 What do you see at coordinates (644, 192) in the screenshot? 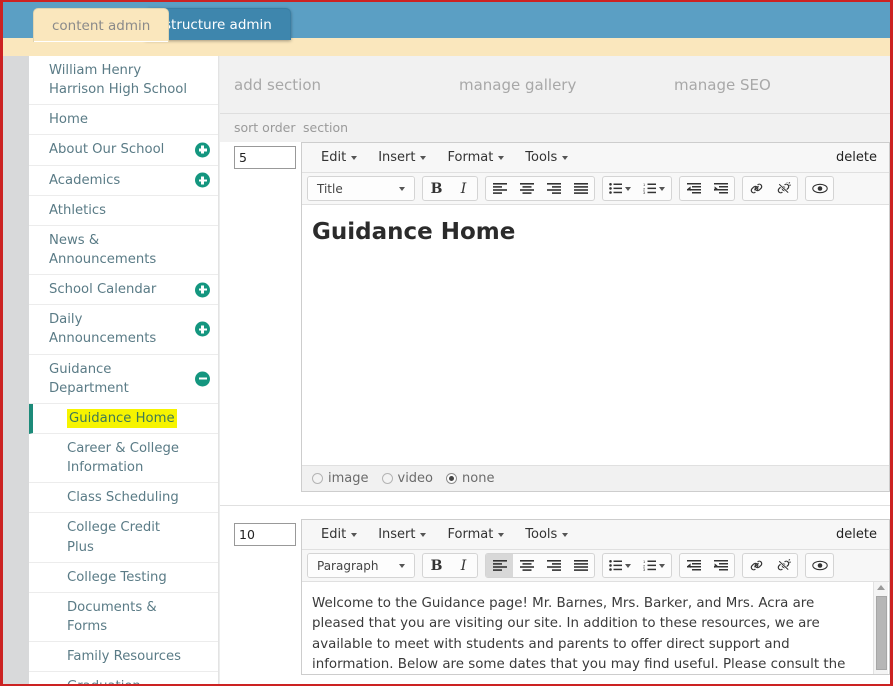
I see `svg-text: 3` at bounding box center [644, 192].